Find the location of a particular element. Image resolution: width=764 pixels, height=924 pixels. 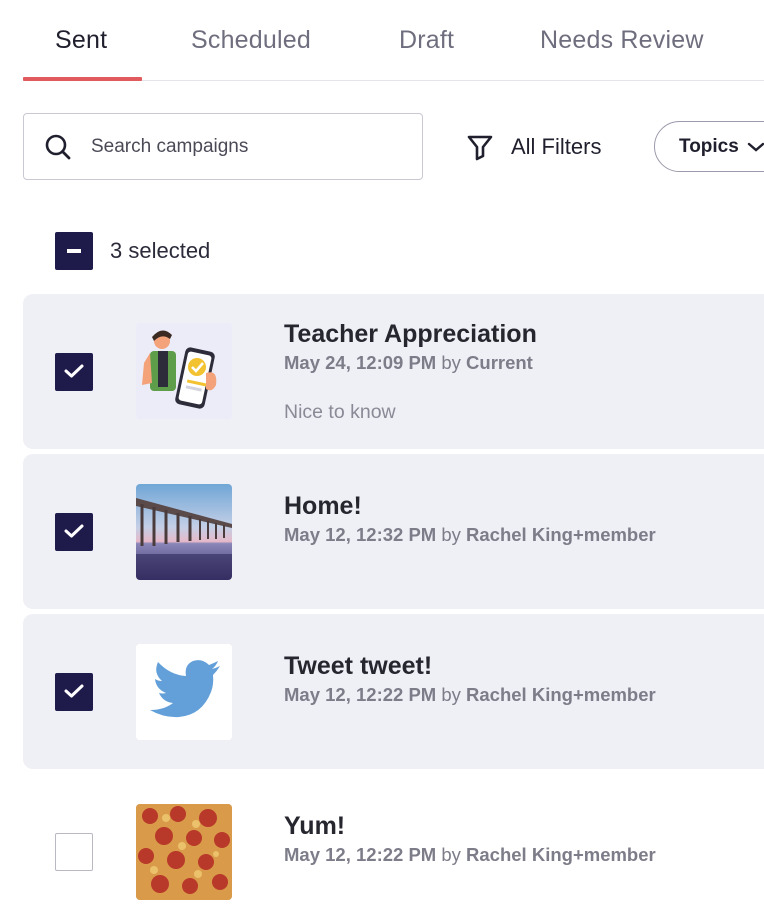

campaign-meta: May 12, 12:32 PM by Rachel King+member is located at coordinates (470, 535).